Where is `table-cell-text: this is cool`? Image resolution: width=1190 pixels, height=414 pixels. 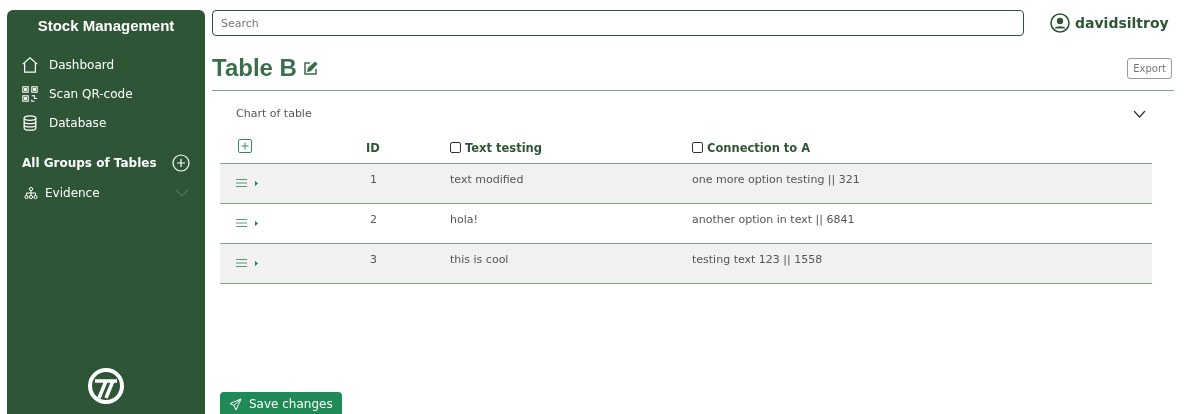 table-cell-text: this is cool is located at coordinates (480, 259).